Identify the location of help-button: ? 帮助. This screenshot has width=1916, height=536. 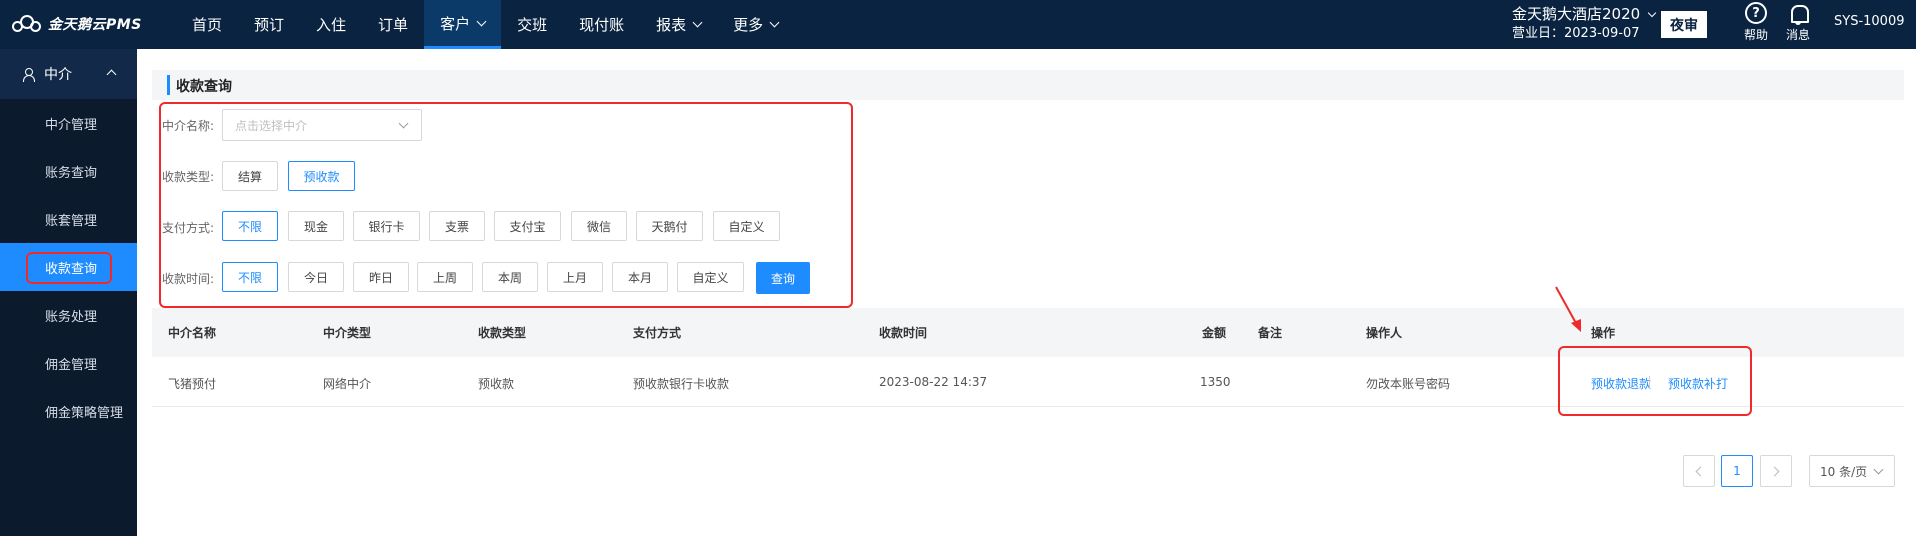
(1756, 22).